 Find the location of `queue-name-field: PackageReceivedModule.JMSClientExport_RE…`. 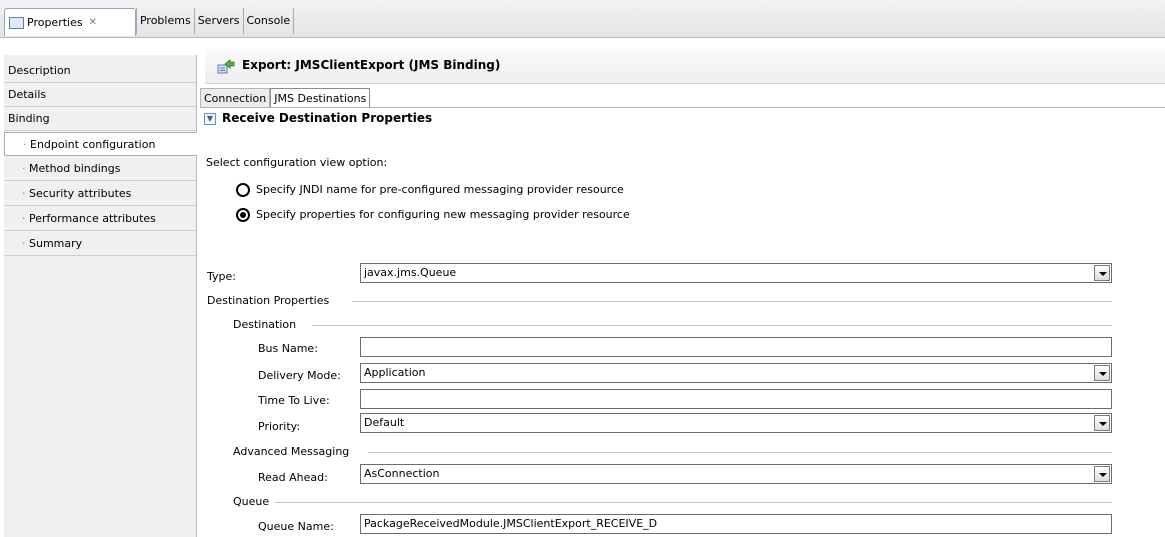

queue-name-field: PackageReceivedModule.JMSClientExport_RE… is located at coordinates (736, 524).